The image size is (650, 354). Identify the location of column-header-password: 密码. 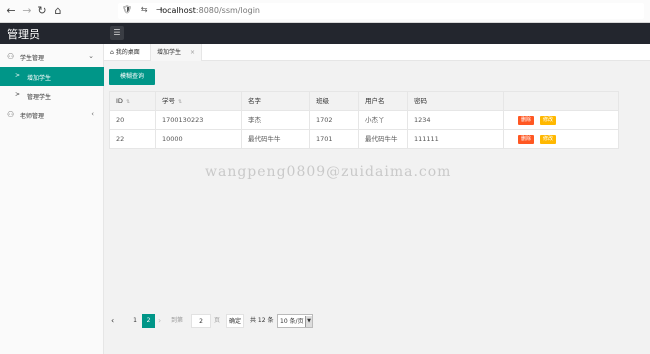
(456, 101).